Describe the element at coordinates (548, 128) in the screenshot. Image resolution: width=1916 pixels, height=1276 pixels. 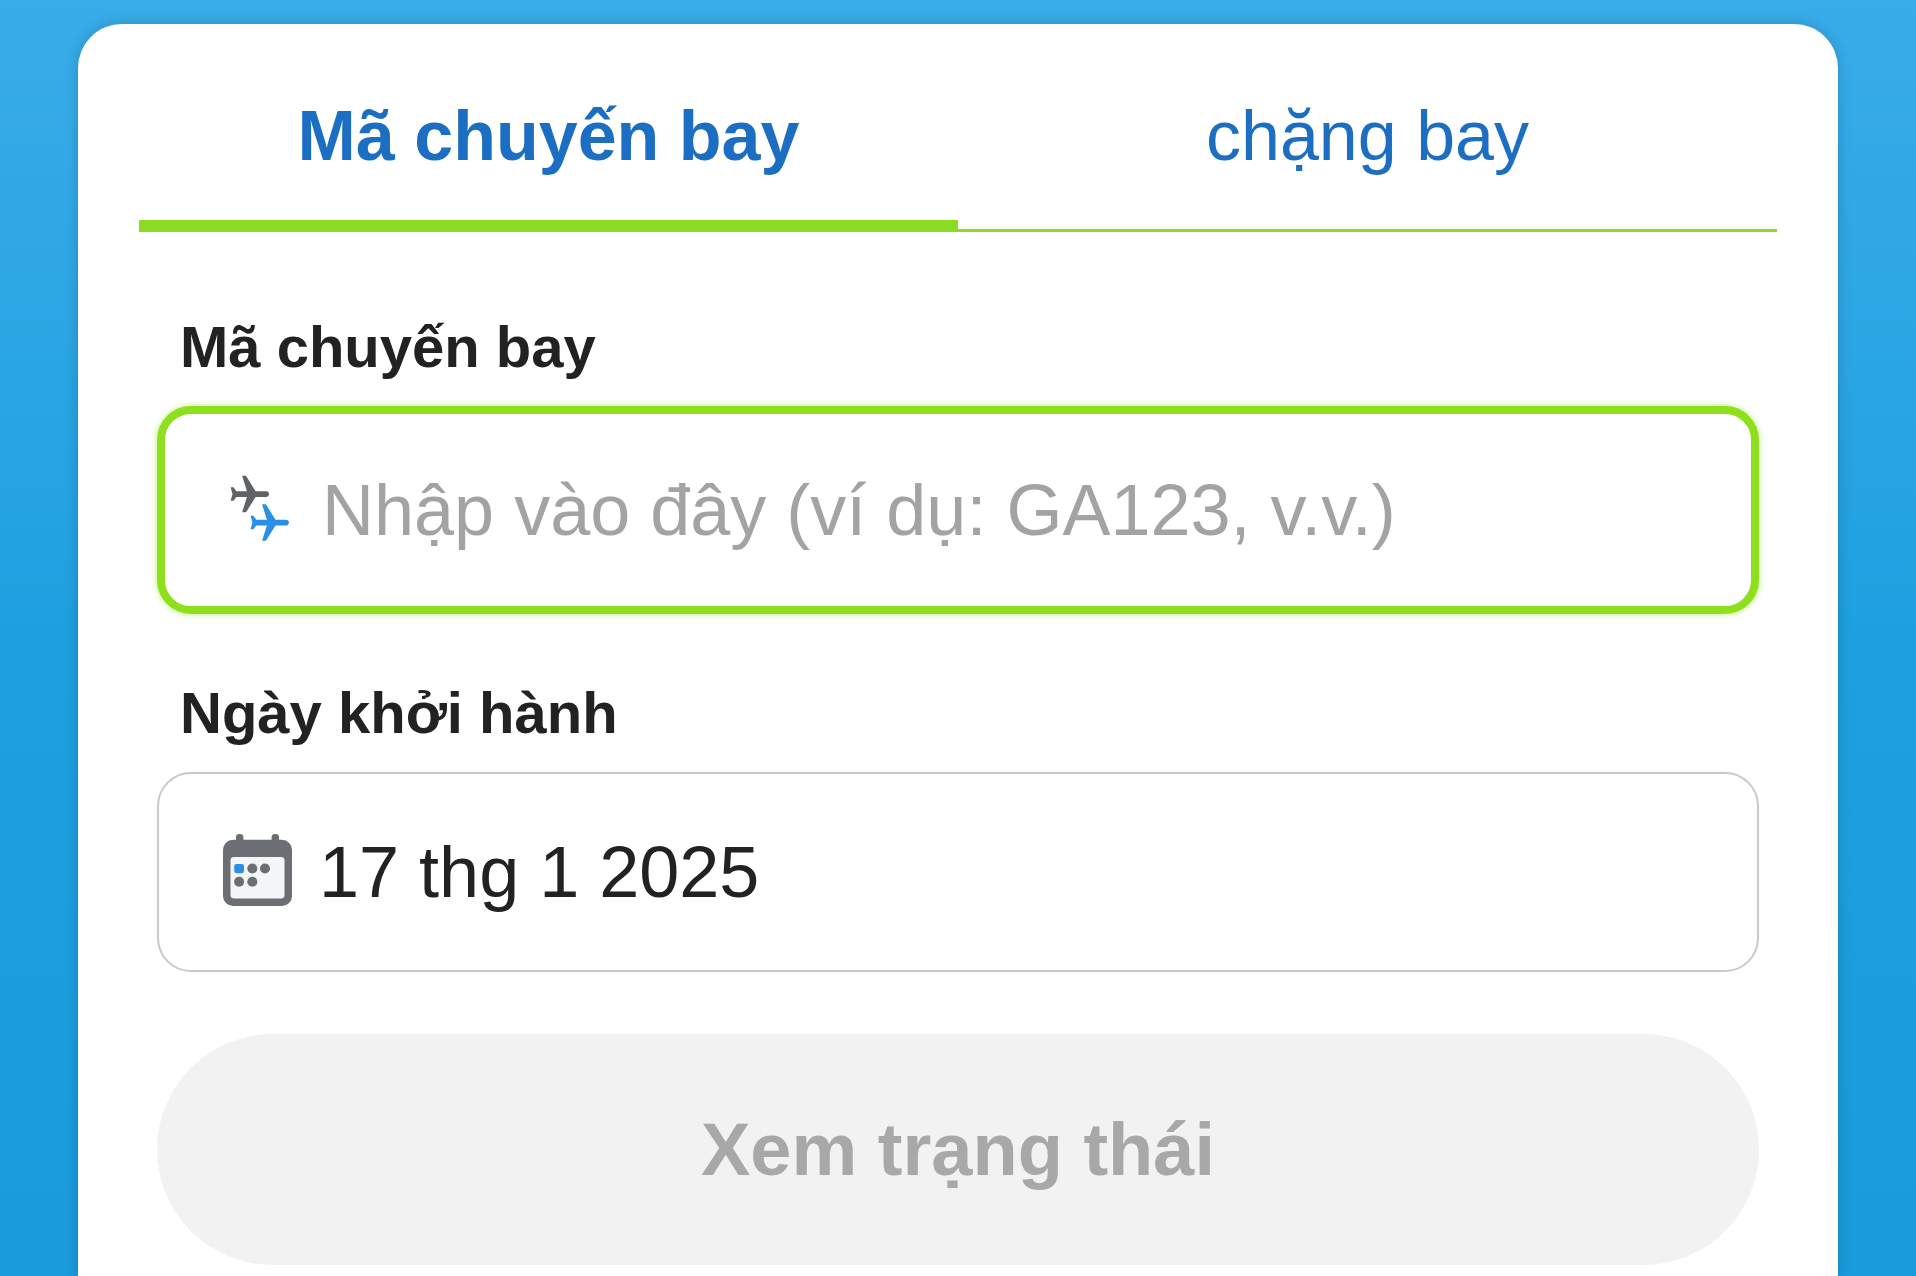
I see `tab: Mã chuyến bay` at that location.